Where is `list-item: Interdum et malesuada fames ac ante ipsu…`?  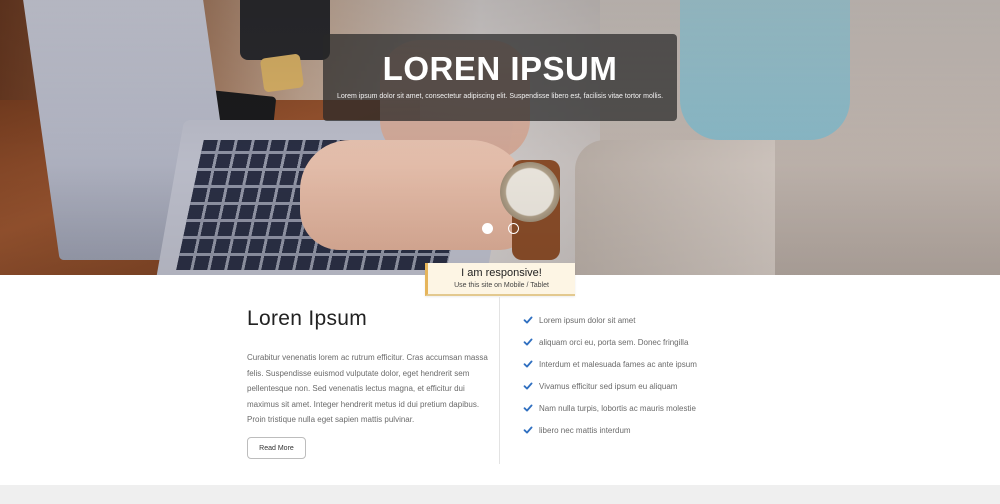
list-item: Interdum et malesuada fames ac ante ipsu… is located at coordinates (610, 364).